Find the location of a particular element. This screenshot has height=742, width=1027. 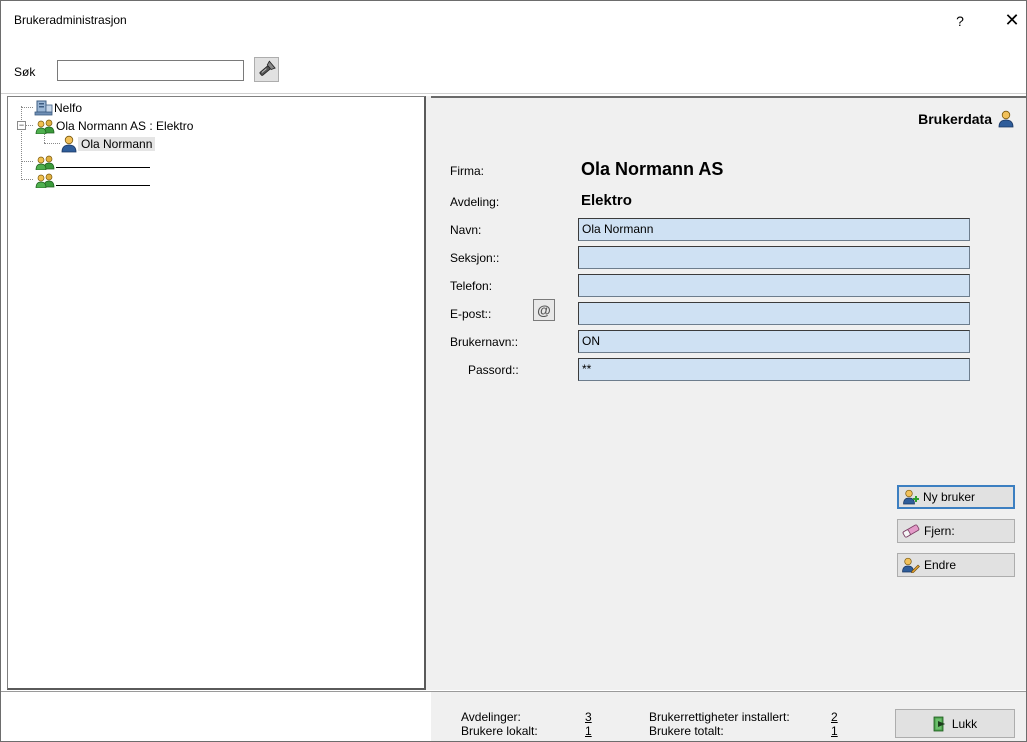

firma-value: Ola Normann AS is located at coordinates (652, 169).